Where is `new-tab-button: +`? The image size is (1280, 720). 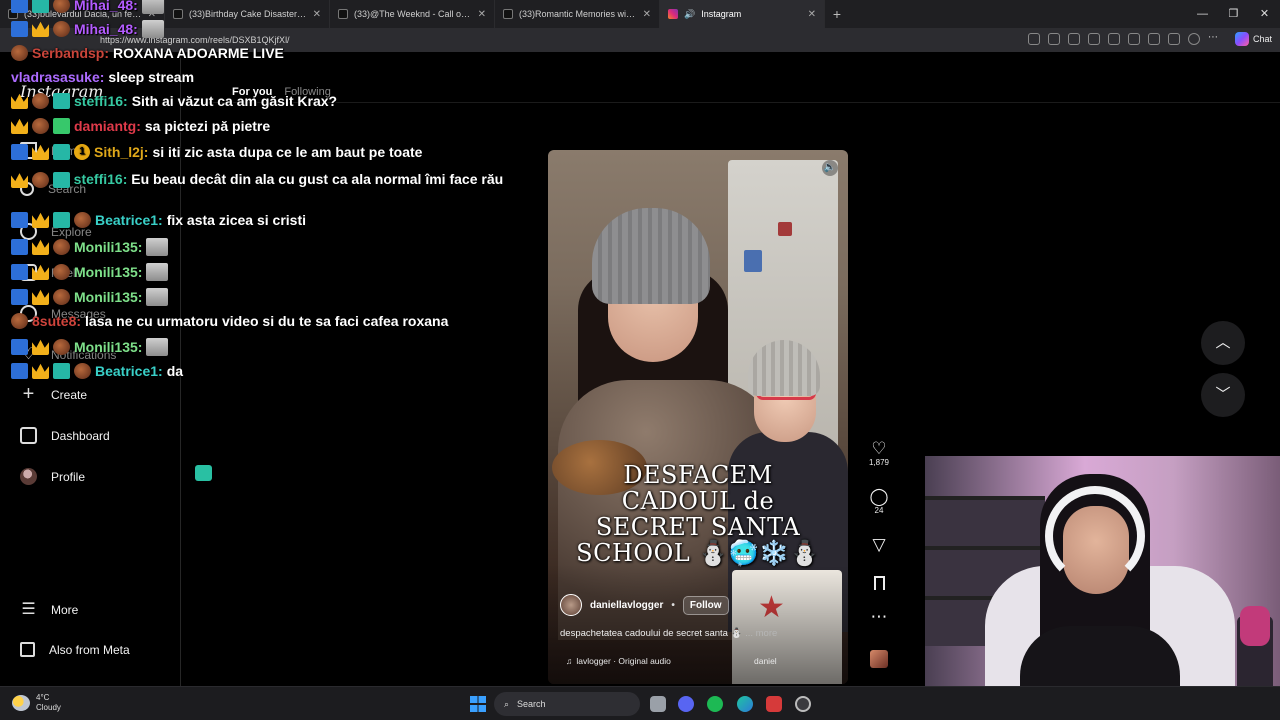 new-tab-button: + is located at coordinates (837, 14).